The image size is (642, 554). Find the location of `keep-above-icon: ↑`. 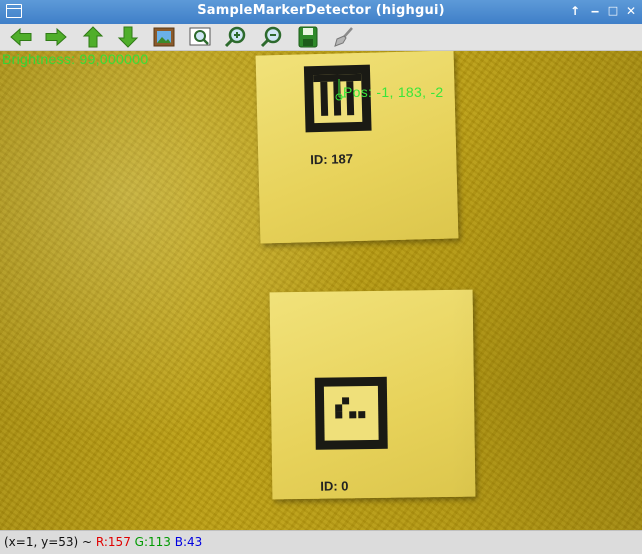

keep-above-icon: ↑ is located at coordinates (575, 11).